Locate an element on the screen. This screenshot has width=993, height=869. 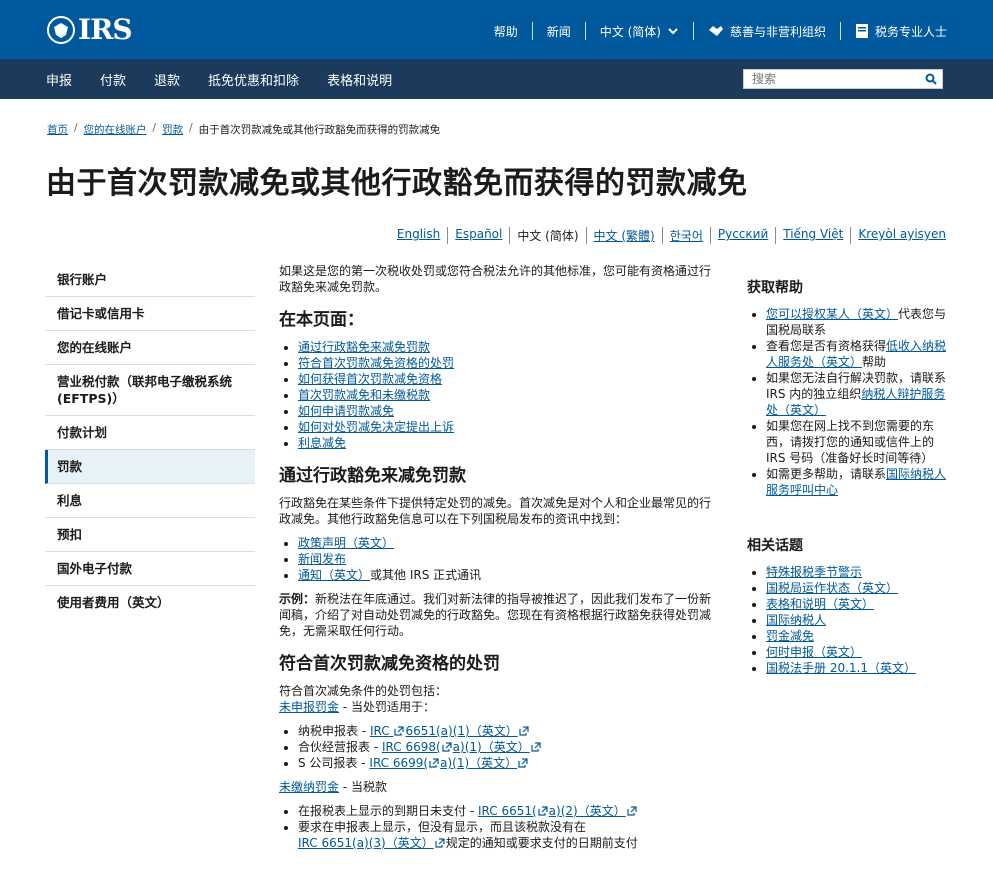
sidenav-item-interest: 利息 is located at coordinates (150, 501).